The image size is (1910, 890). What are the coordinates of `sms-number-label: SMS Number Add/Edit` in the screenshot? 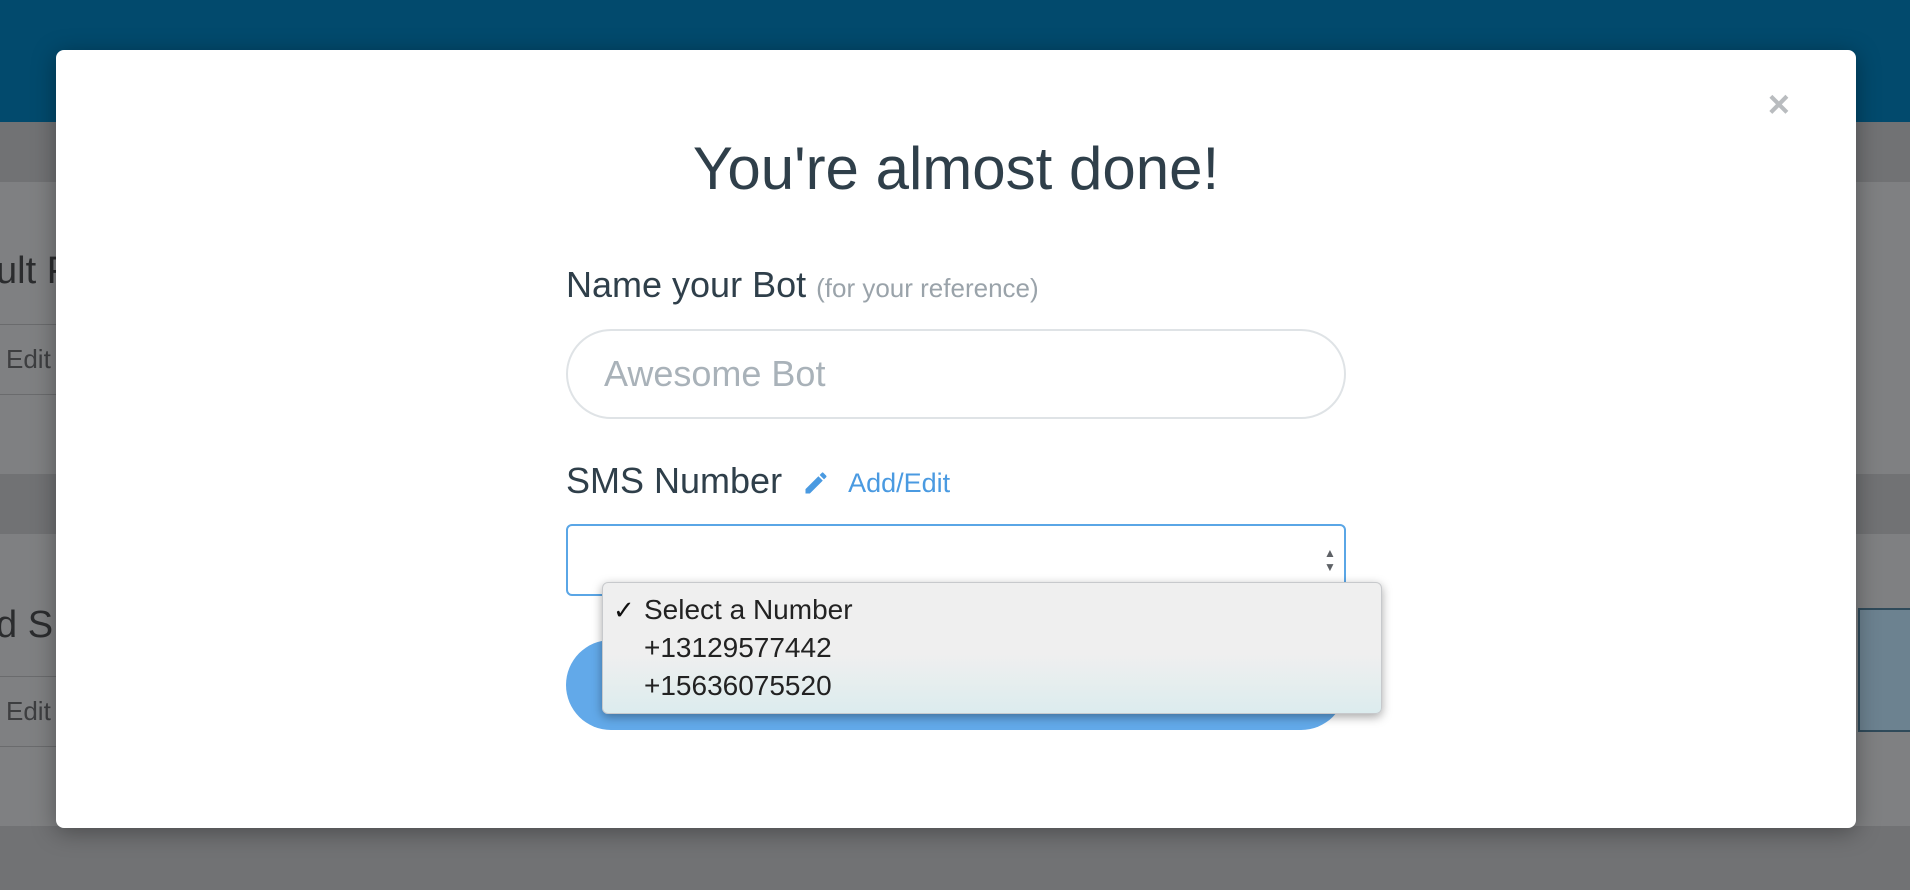 It's located at (758, 481).